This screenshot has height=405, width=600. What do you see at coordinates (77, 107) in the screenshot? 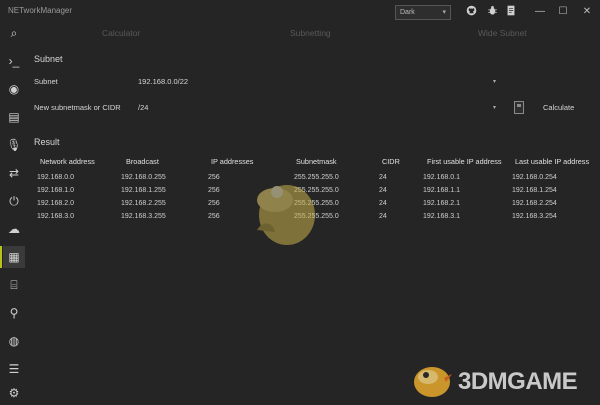
I see `subnetmask-label: New subnetmask or CIDR` at bounding box center [77, 107].